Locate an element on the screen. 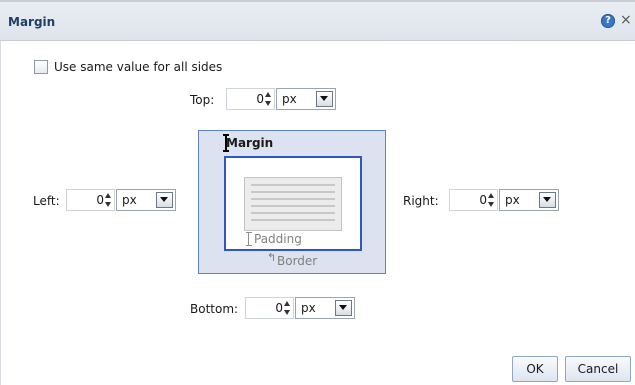 This screenshot has height=385, width=635. same-value-checkbox is located at coordinates (41, 67).